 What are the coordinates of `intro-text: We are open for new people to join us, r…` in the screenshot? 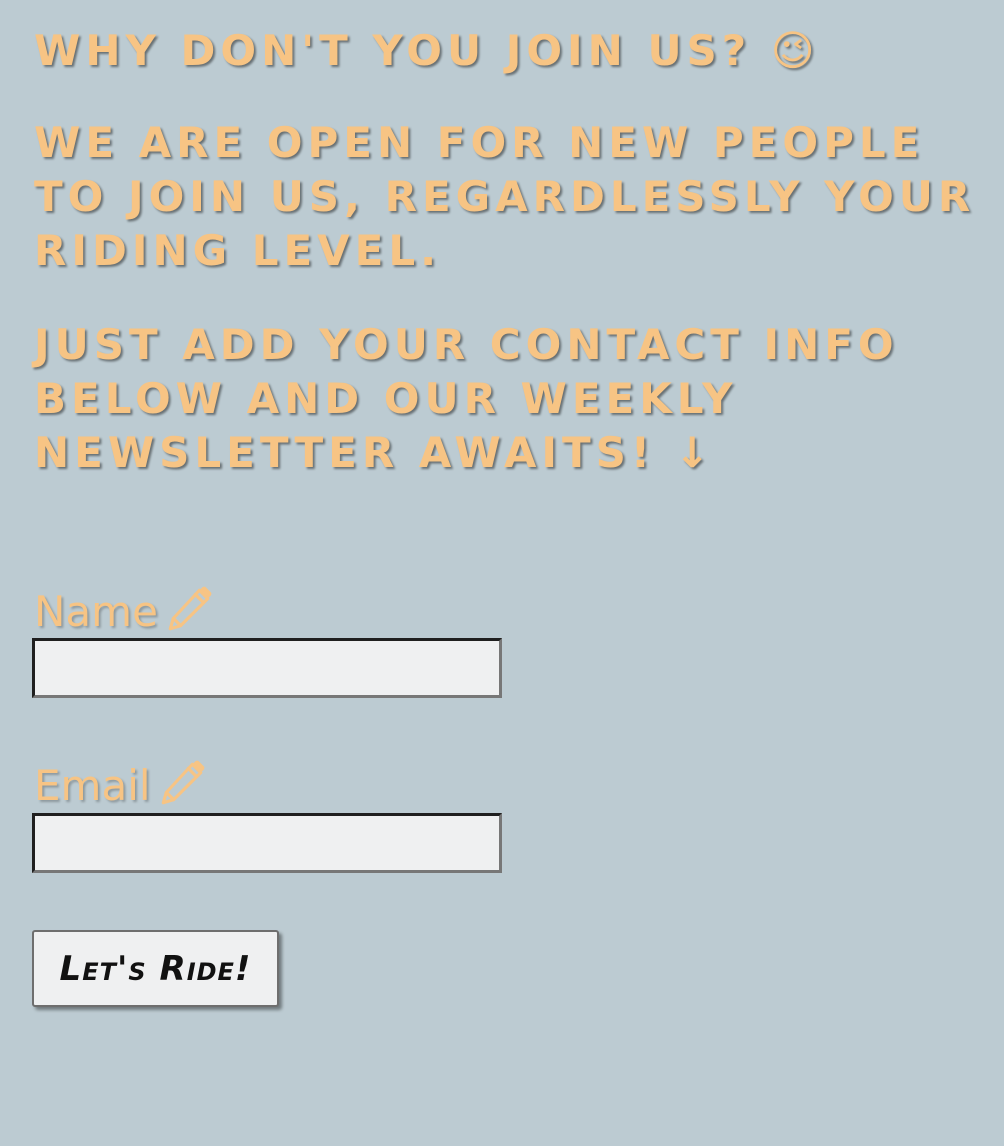 It's located at (504, 197).